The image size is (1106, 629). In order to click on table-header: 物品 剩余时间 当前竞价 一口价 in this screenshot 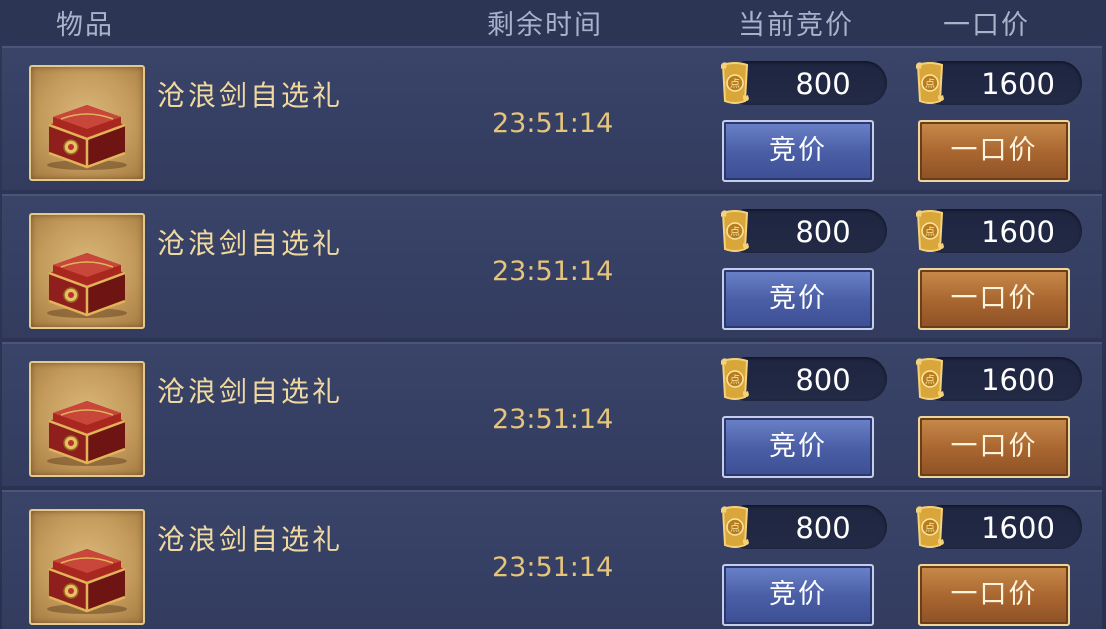, I will do `click(553, 22)`.